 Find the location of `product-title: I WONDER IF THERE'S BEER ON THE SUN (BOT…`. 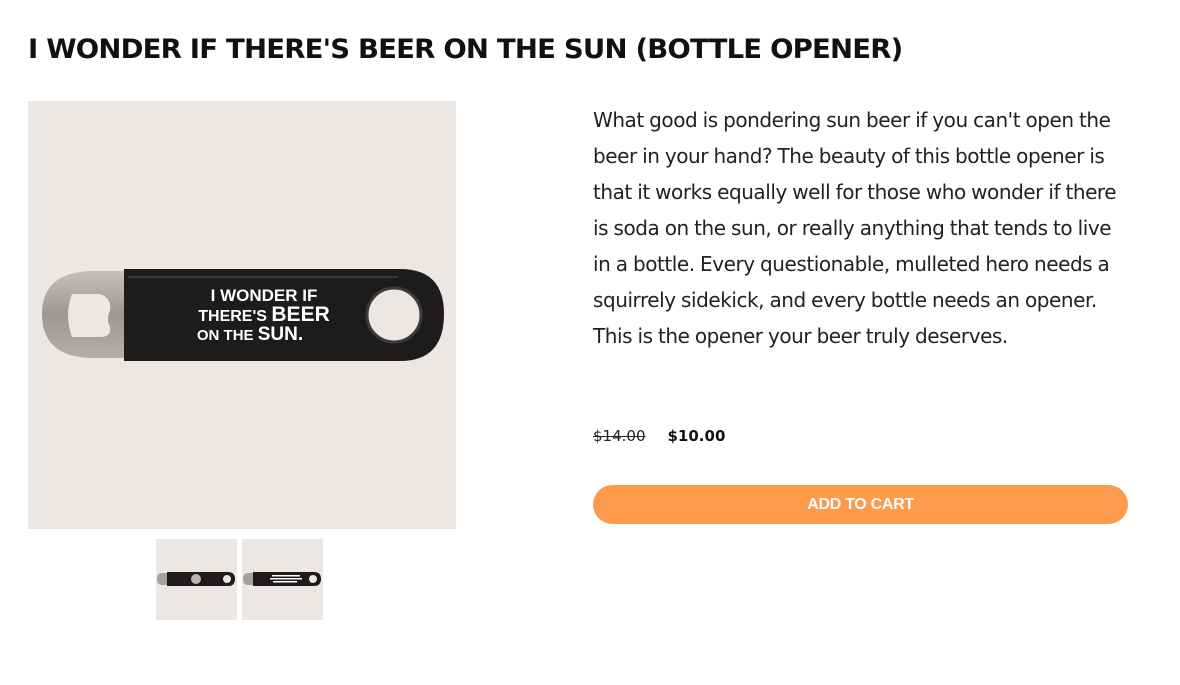

product-title: I WONDER IF THERE'S BEER ON THE SUN (BOT… is located at coordinates (465, 49).